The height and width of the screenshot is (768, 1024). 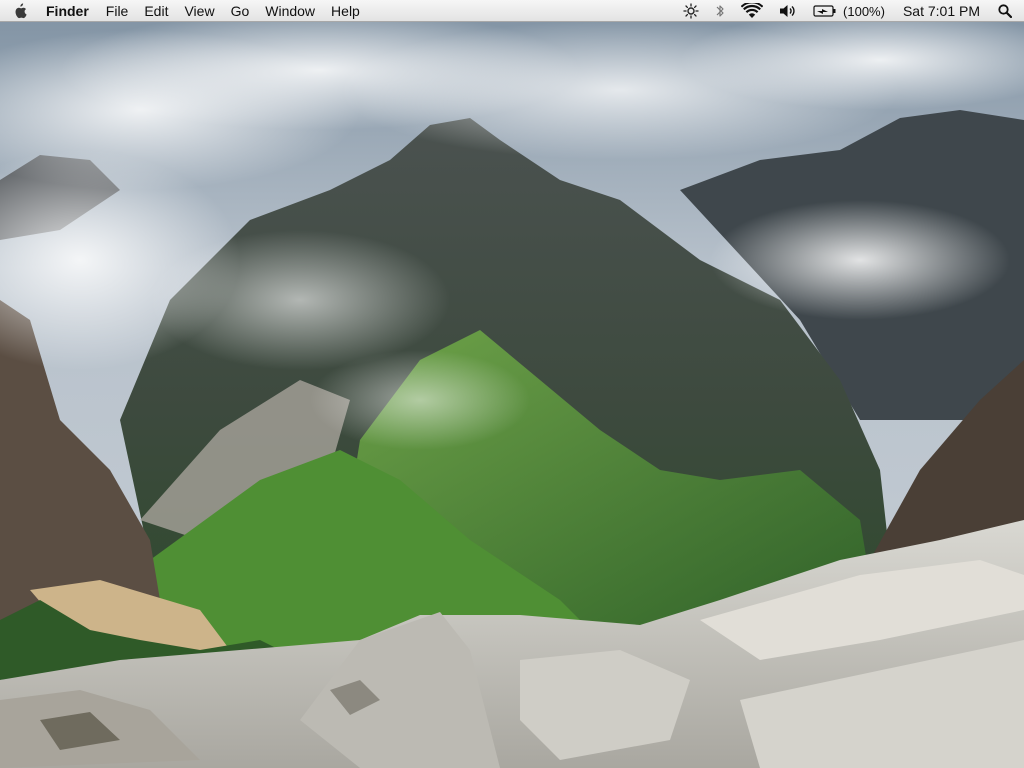 What do you see at coordinates (788, 11) in the screenshot?
I see `speaker-icon` at bounding box center [788, 11].